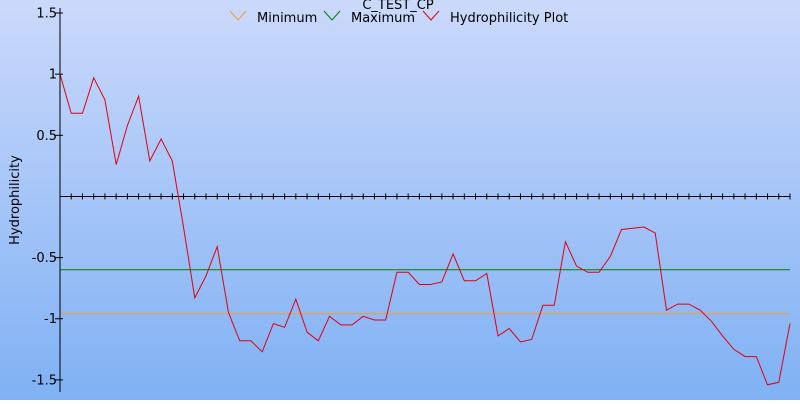 Image resolution: width=800 pixels, height=404 pixels. What do you see at coordinates (287, 18) in the screenshot?
I see `legend-label: Minimum` at bounding box center [287, 18].